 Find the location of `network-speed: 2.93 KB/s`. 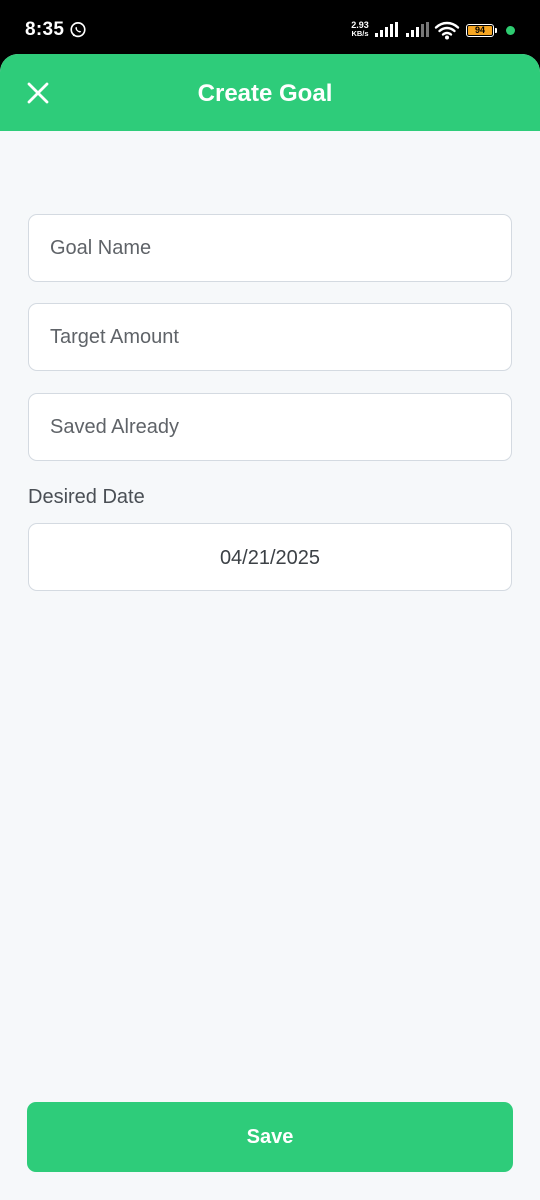

network-speed: 2.93 KB/s is located at coordinates (360, 29).